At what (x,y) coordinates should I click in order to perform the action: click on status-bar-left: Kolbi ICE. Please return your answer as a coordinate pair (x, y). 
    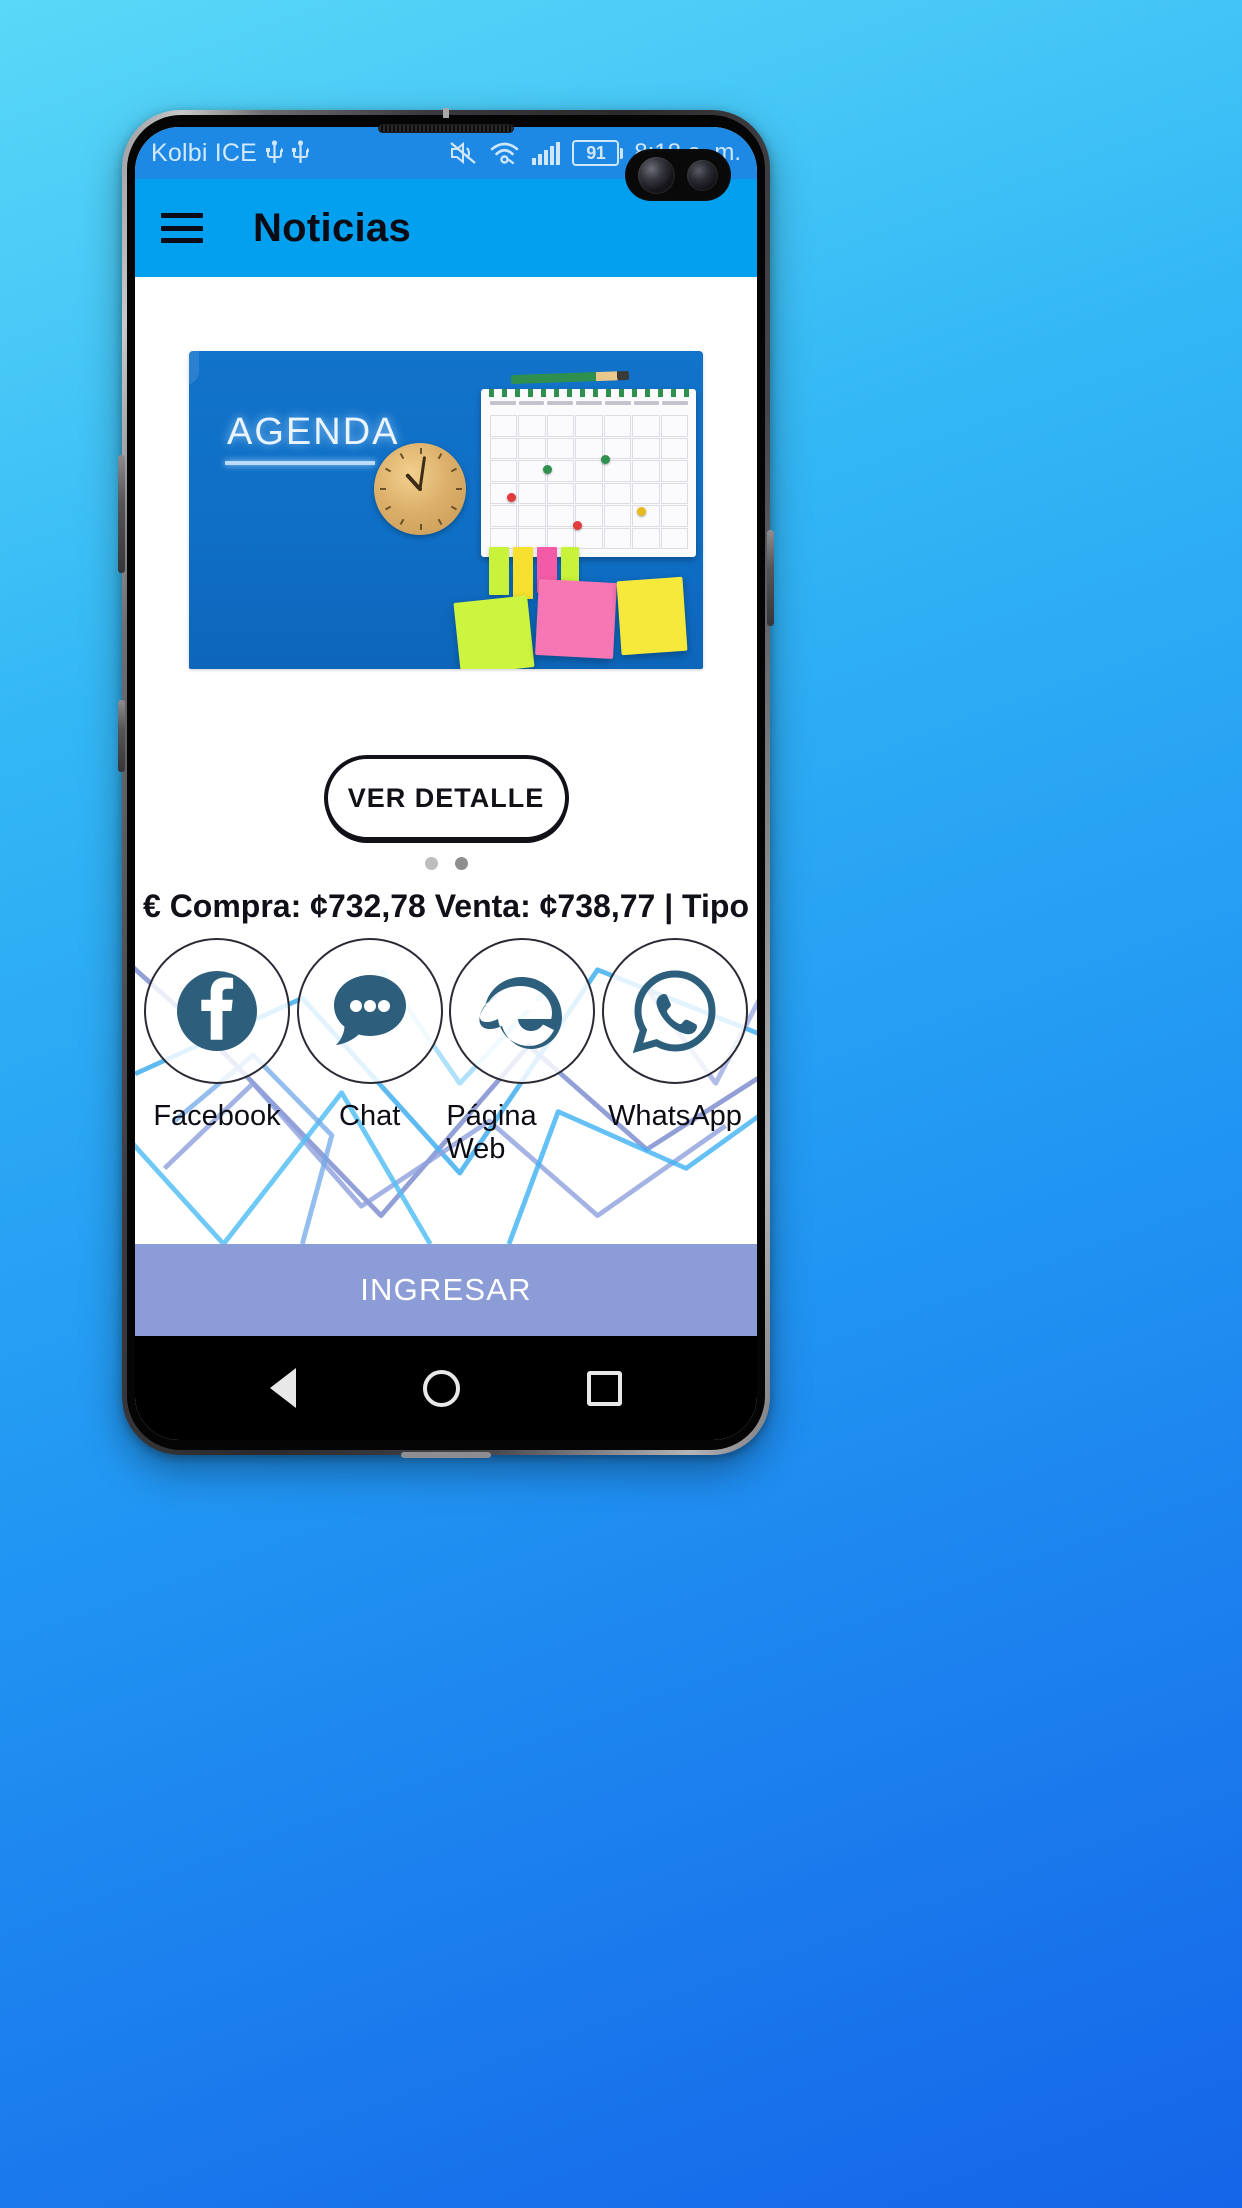
    Looking at the image, I should click on (230, 153).